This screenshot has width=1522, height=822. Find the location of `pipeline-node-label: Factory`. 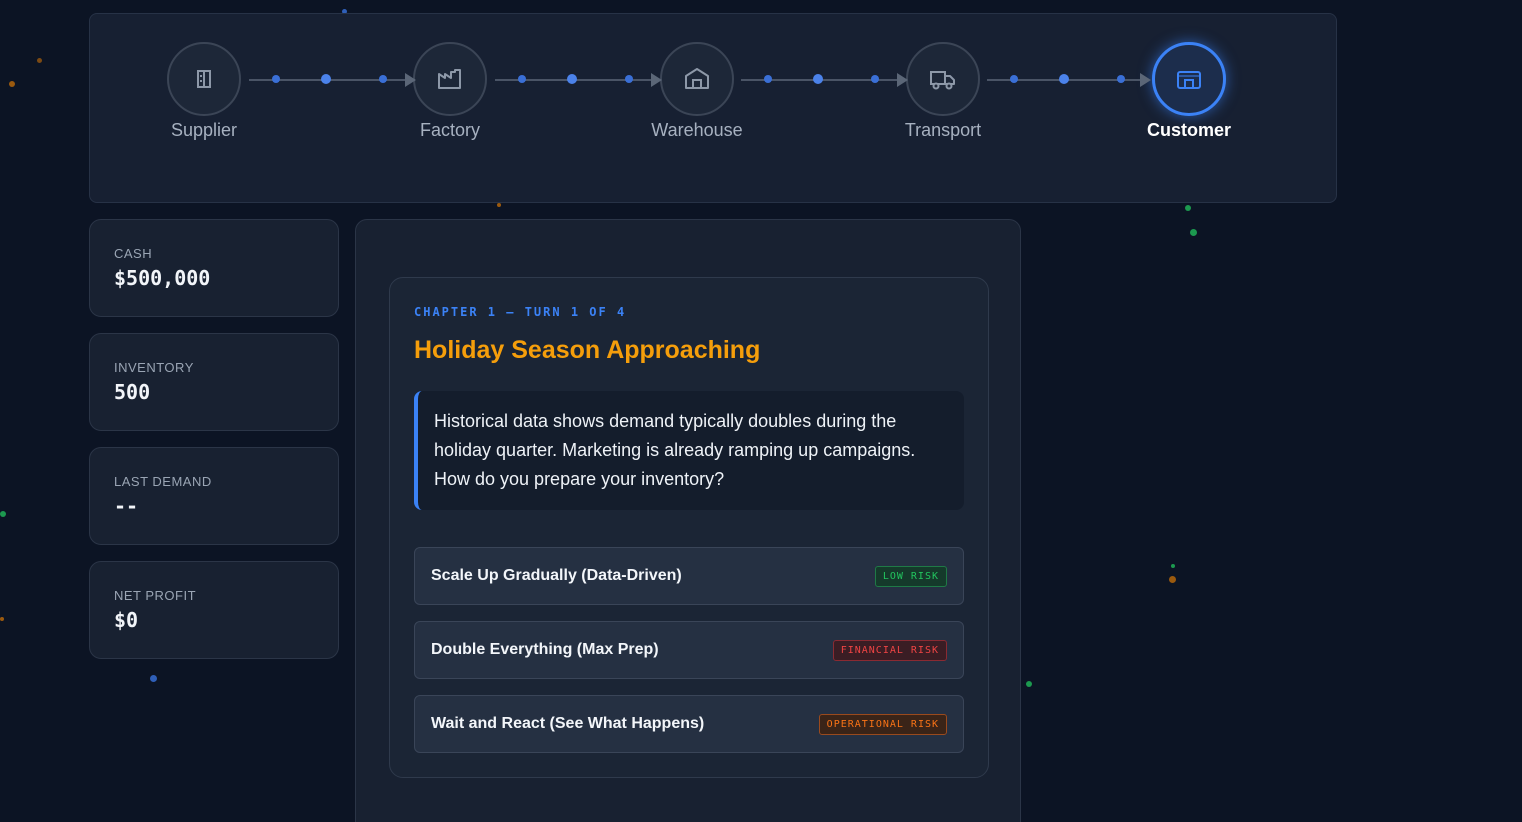

pipeline-node-label: Factory is located at coordinates (449, 130).